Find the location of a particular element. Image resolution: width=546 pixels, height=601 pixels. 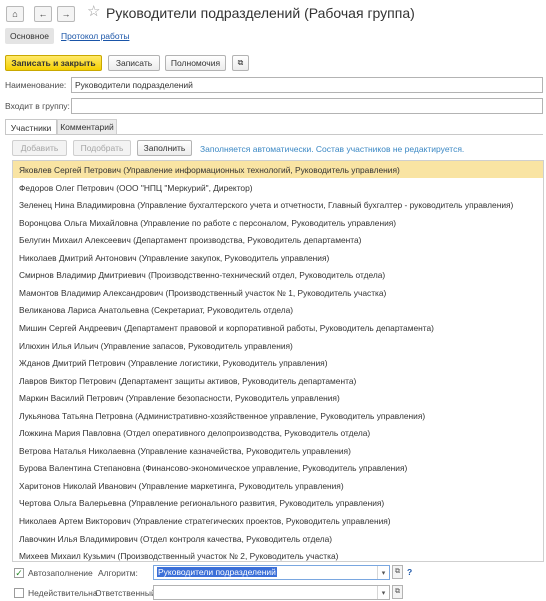

open-responsible-button: ⧉ is located at coordinates (397, 592).